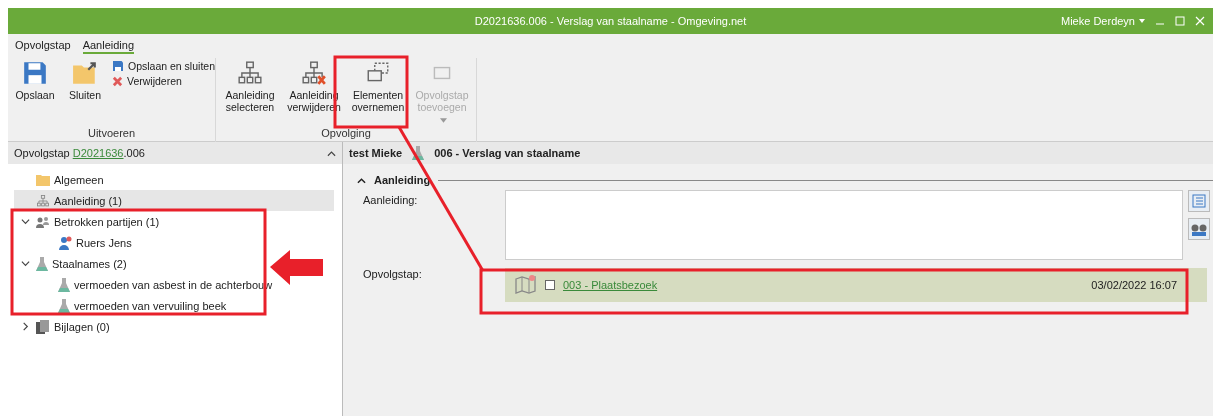  I want to click on tree-item: vermoeden van vervuiling beek, so click(174, 305).